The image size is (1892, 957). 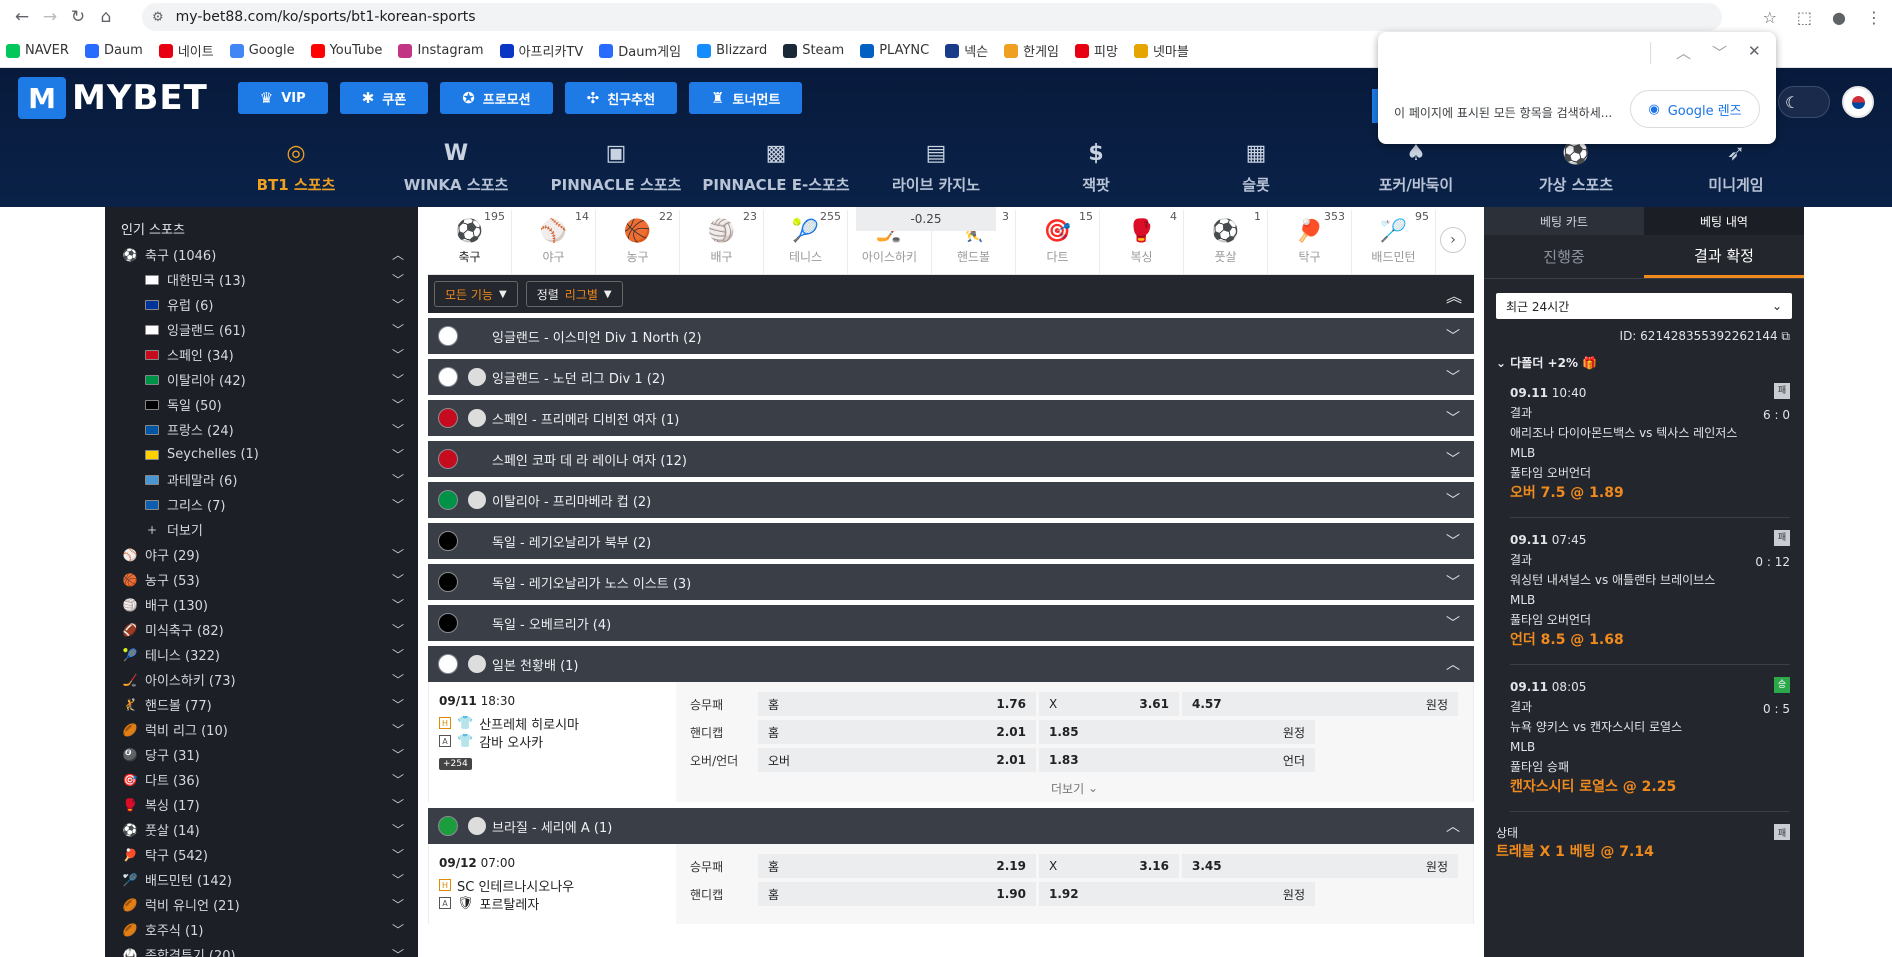 I want to click on nav-pinnacle-sports: ▣ PINNACLE 스포츠, so click(x=616, y=168).